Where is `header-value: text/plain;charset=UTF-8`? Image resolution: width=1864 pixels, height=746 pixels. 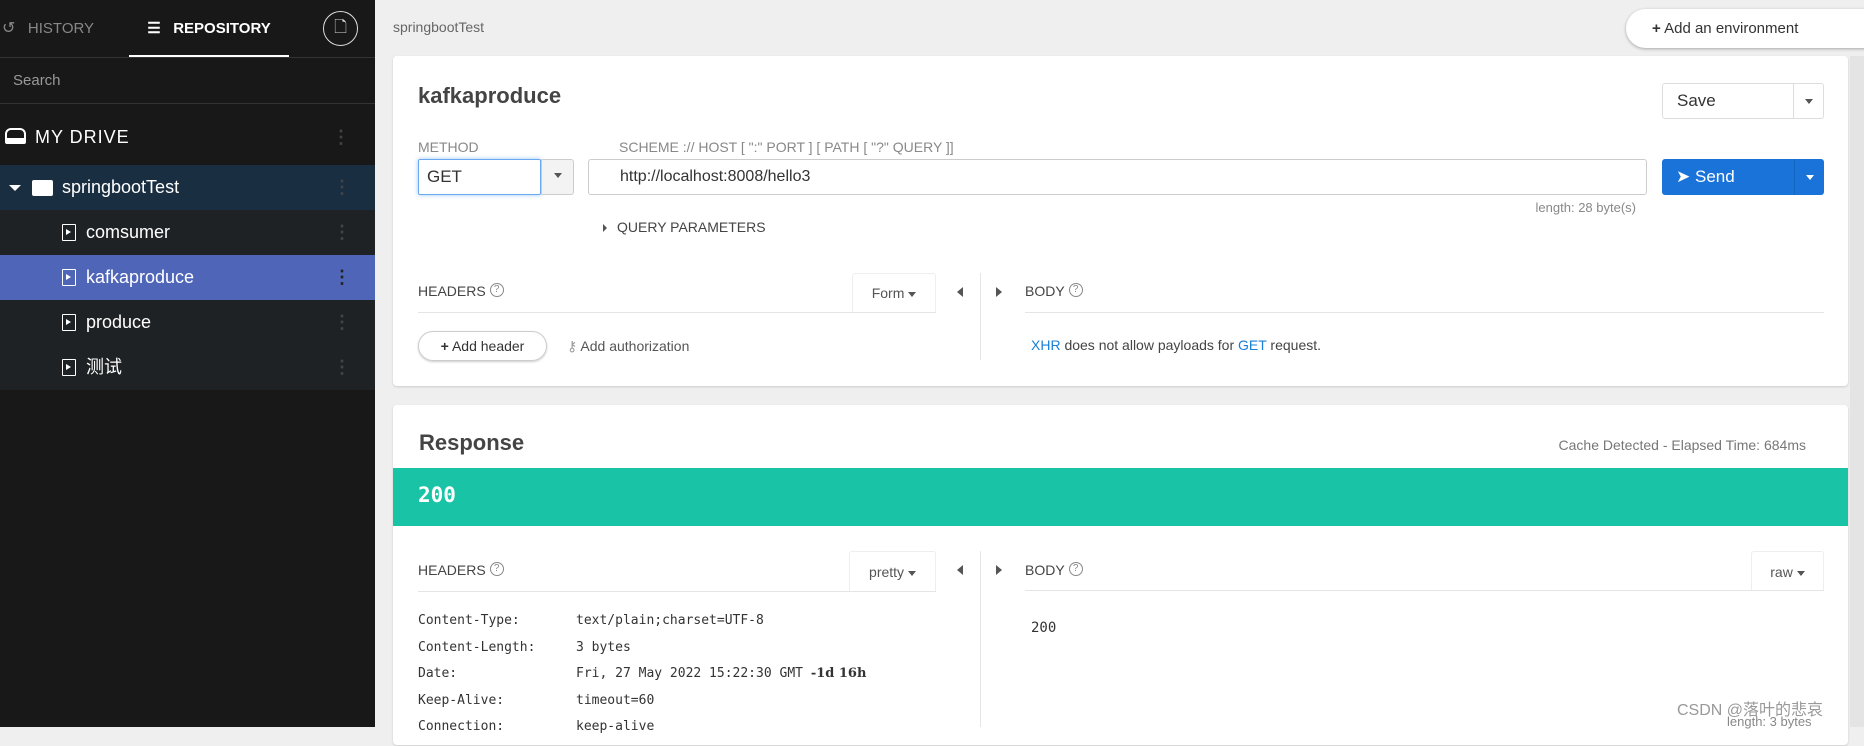 header-value: text/plain;charset=UTF-8 is located at coordinates (670, 620).